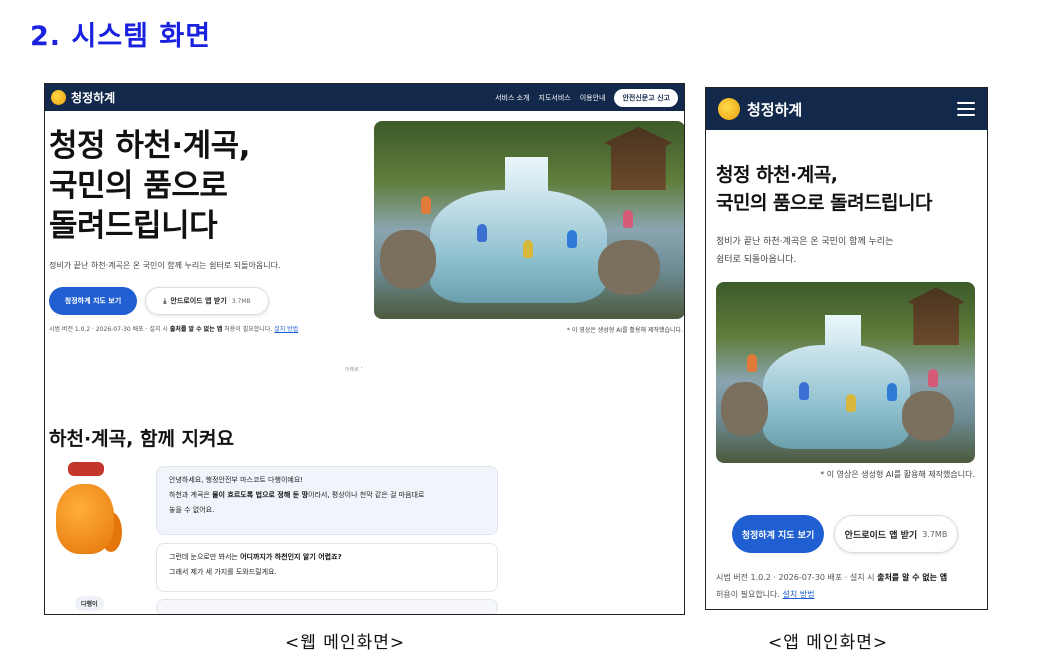 Image resolution: width=1047 pixels, height=672 pixels. Describe the element at coordinates (236, 480) in the screenshot. I see `bubble-text: 안녕하세요, 행정안전부 마스코트 다행이예요!` at that location.